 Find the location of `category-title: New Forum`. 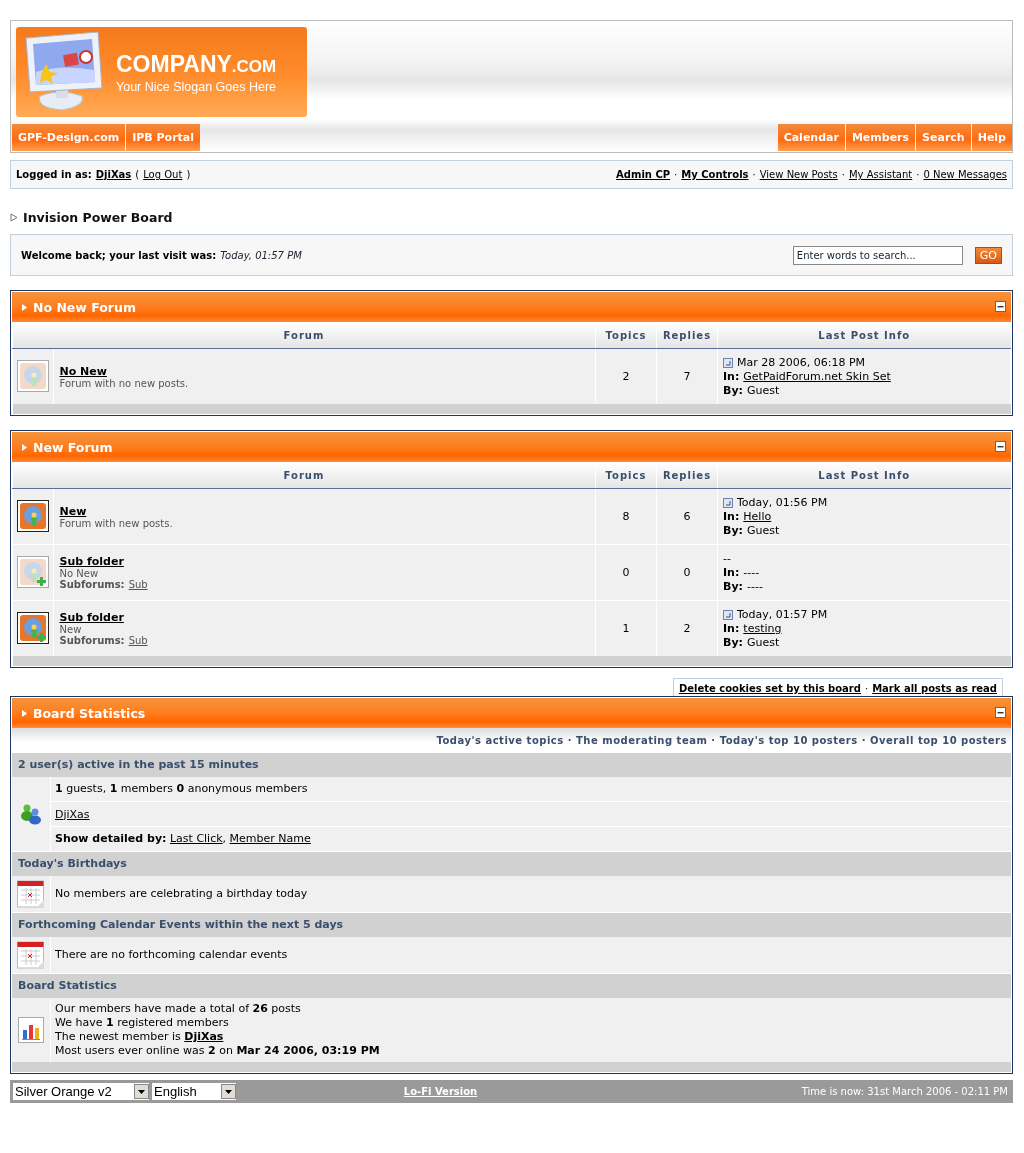

category-title: New Forum is located at coordinates (73, 447).